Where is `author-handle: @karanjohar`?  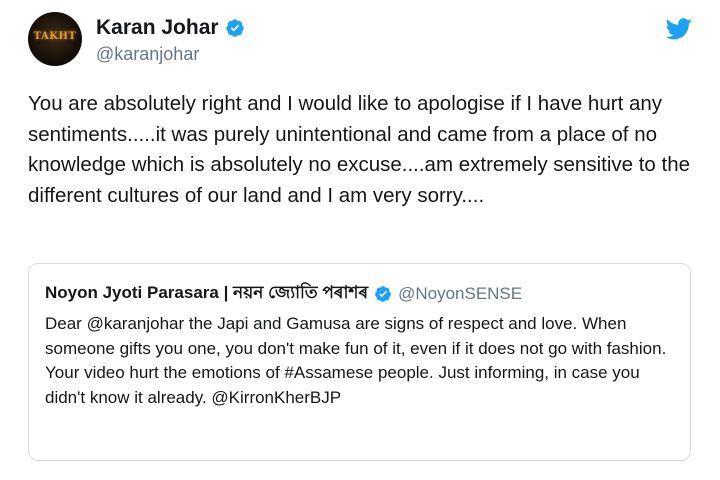
author-handle: @karanjohar is located at coordinates (147, 54).